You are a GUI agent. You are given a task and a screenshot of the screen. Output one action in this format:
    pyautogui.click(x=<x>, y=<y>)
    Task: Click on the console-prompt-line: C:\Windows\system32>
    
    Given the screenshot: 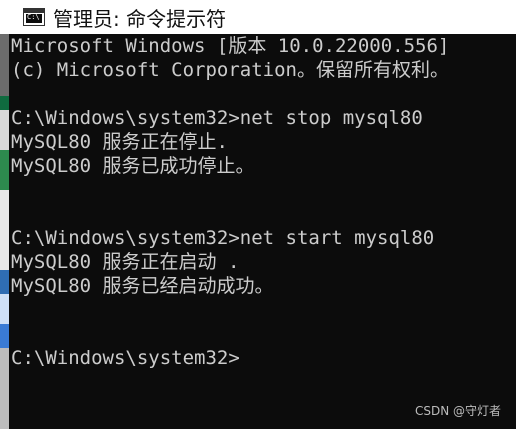 What is the action you would take?
    pyautogui.click(x=261, y=358)
    